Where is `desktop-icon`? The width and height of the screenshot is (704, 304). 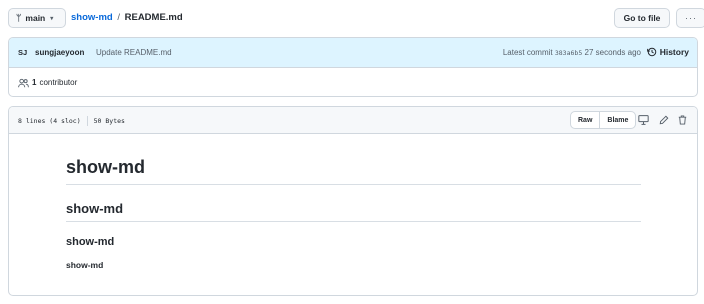
desktop-icon is located at coordinates (643, 121).